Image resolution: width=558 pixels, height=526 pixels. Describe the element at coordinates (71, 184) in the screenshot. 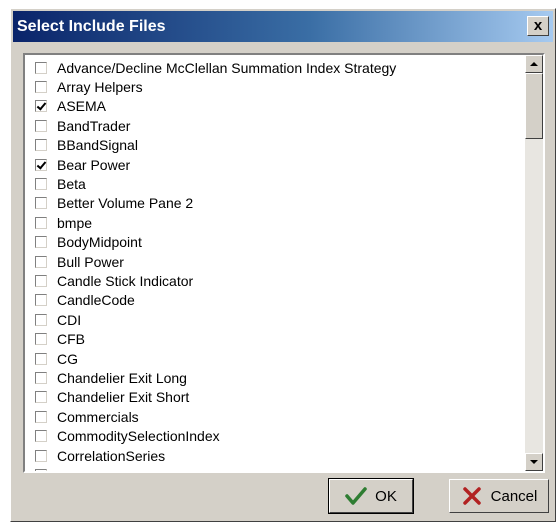

I see `item-label: Beta` at that location.